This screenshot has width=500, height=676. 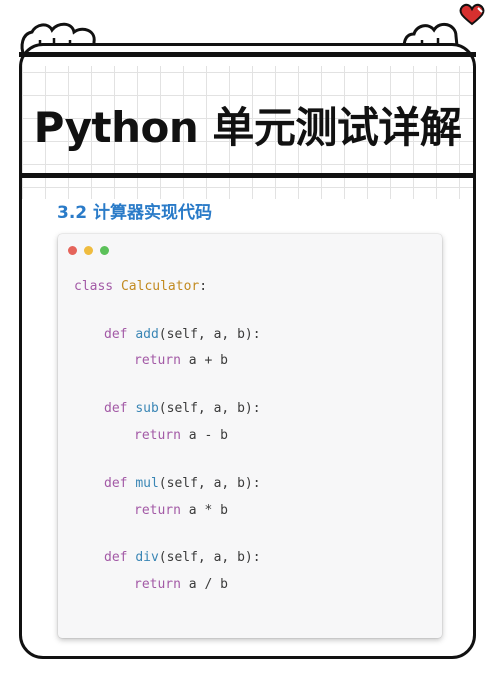 I want to click on code-line: def sub(self, a, b):, so click(x=182, y=408).